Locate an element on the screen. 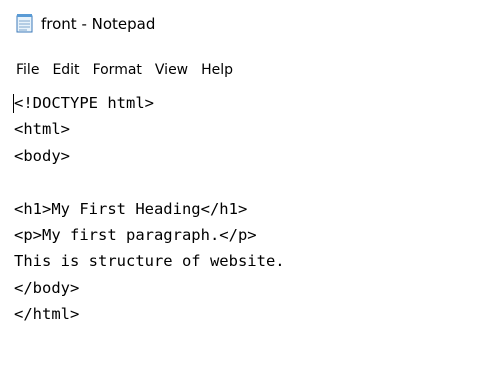 The image size is (499, 366). editor-line: This is structure of website. is located at coordinates (149, 261).